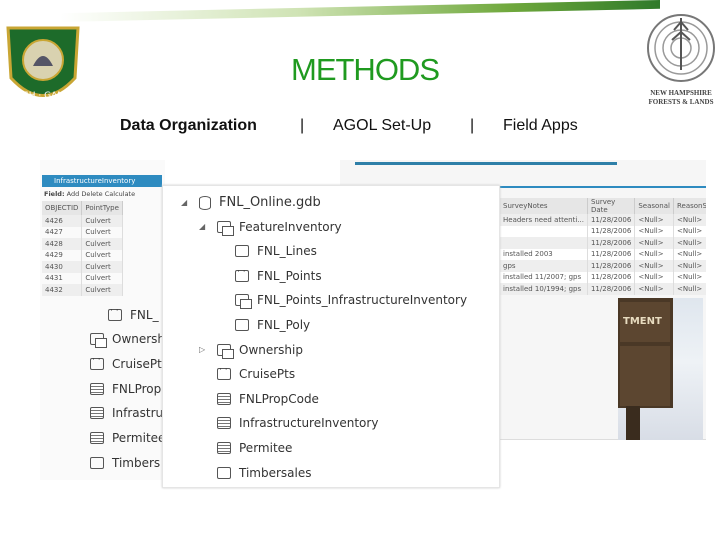 Image resolution: width=720 pixels, height=540 pixels. I want to click on table-row: 4430 Culvert, so click(82, 267).